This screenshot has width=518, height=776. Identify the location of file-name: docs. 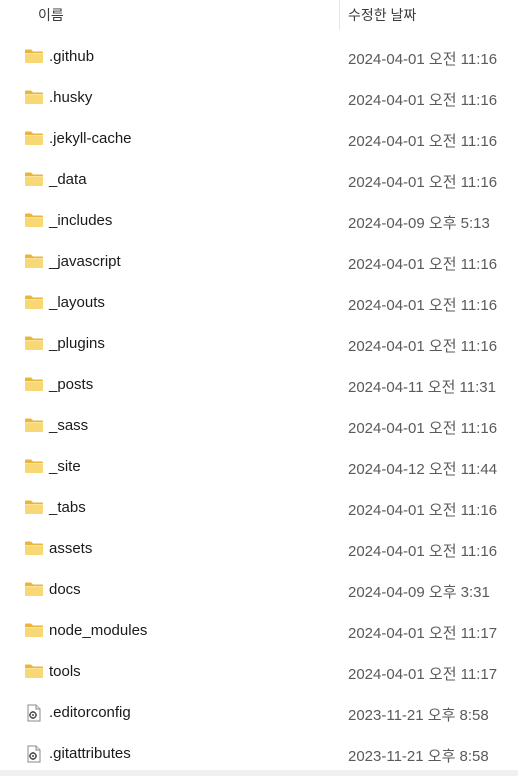
(65, 589).